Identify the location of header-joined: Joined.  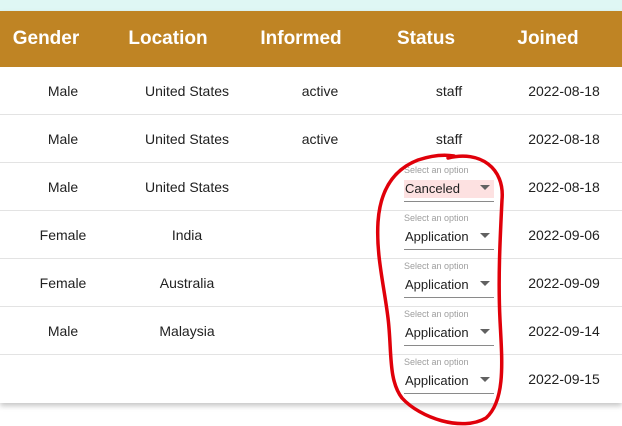
(548, 39).